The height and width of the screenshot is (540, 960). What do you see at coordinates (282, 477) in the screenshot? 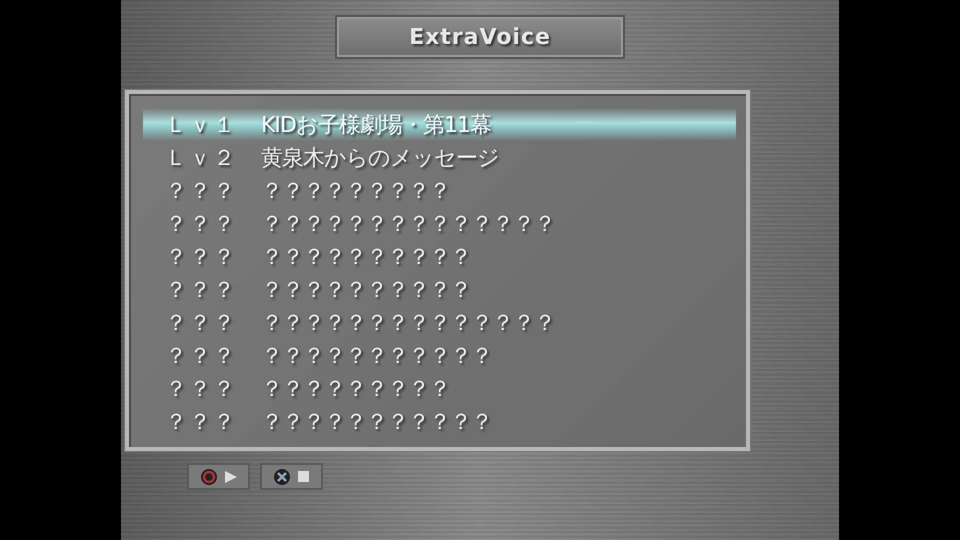
I see `cross-icon` at bounding box center [282, 477].